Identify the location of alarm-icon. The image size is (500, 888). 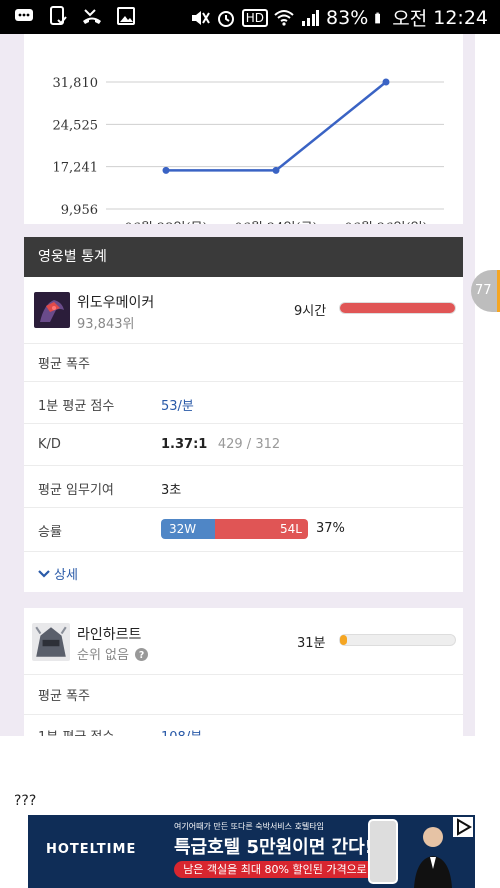
(225, 18).